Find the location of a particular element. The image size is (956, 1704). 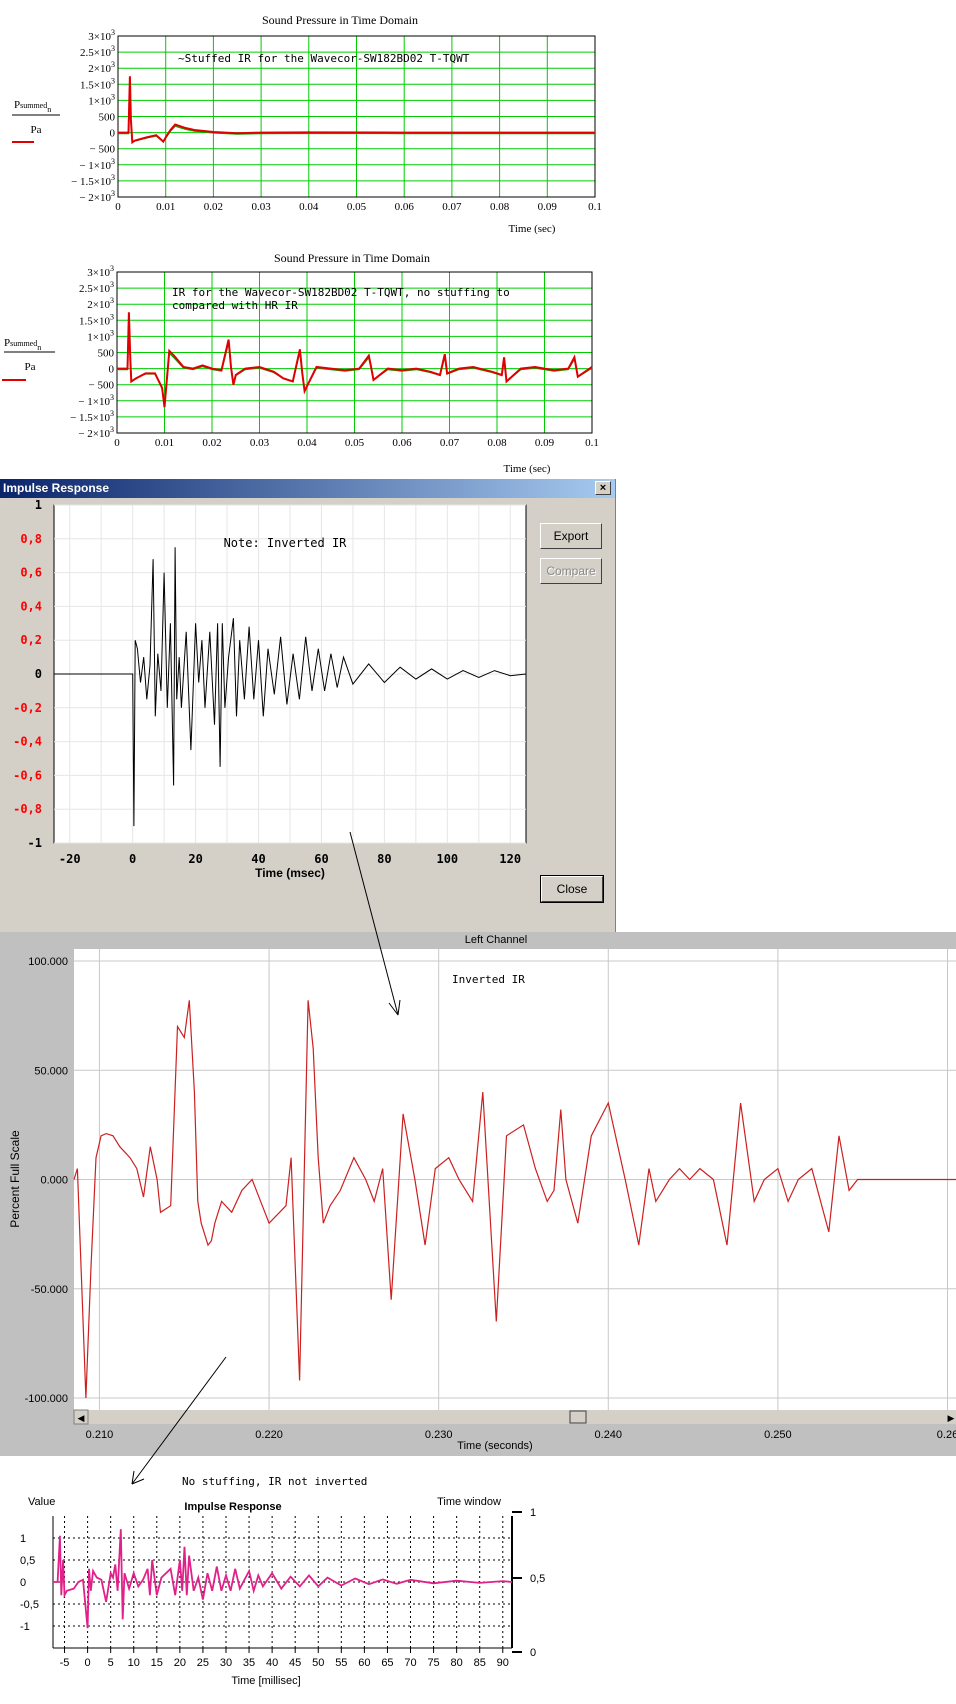

chart-5-xlabel: Time [millisec] is located at coordinates (265, 1681).